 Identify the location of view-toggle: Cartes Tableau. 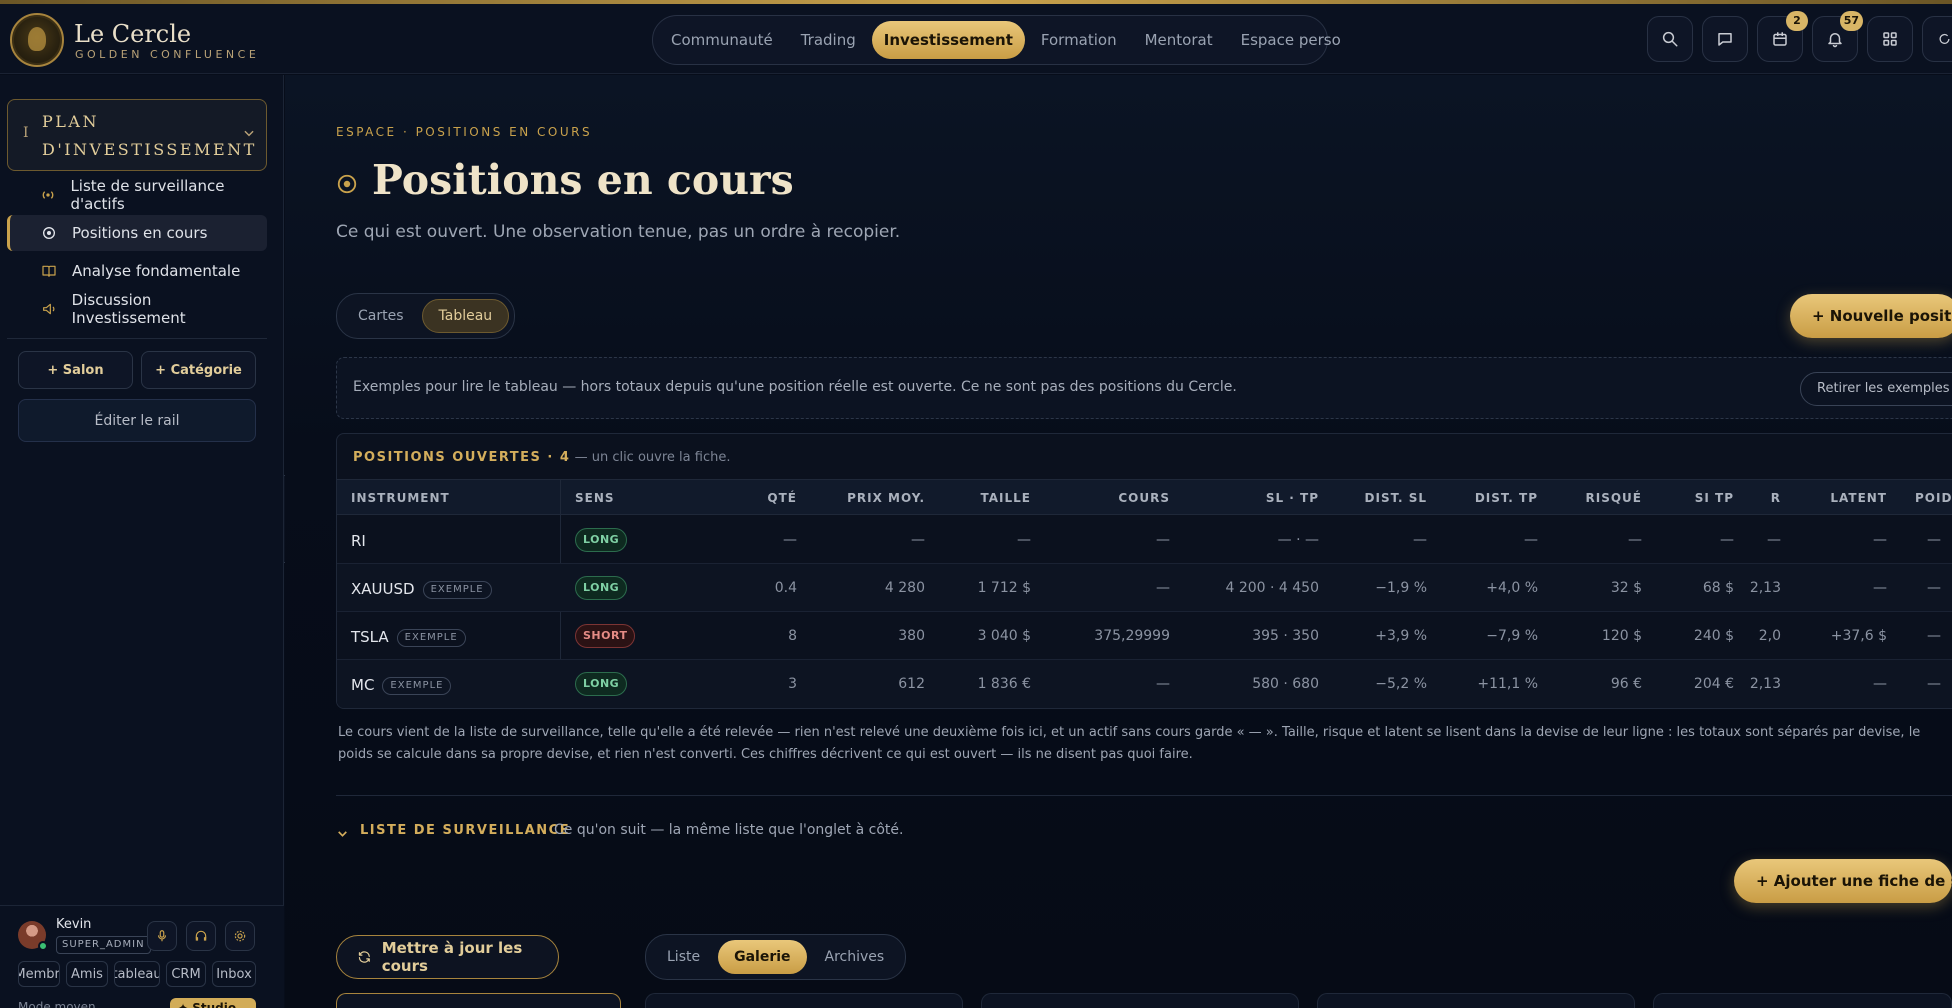
(426, 316).